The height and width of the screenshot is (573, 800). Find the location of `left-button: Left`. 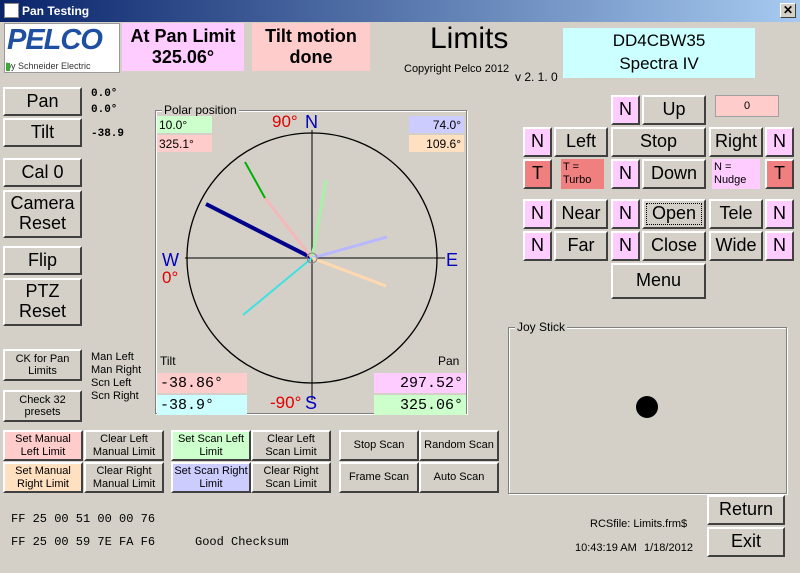

left-button: Left is located at coordinates (581, 142).